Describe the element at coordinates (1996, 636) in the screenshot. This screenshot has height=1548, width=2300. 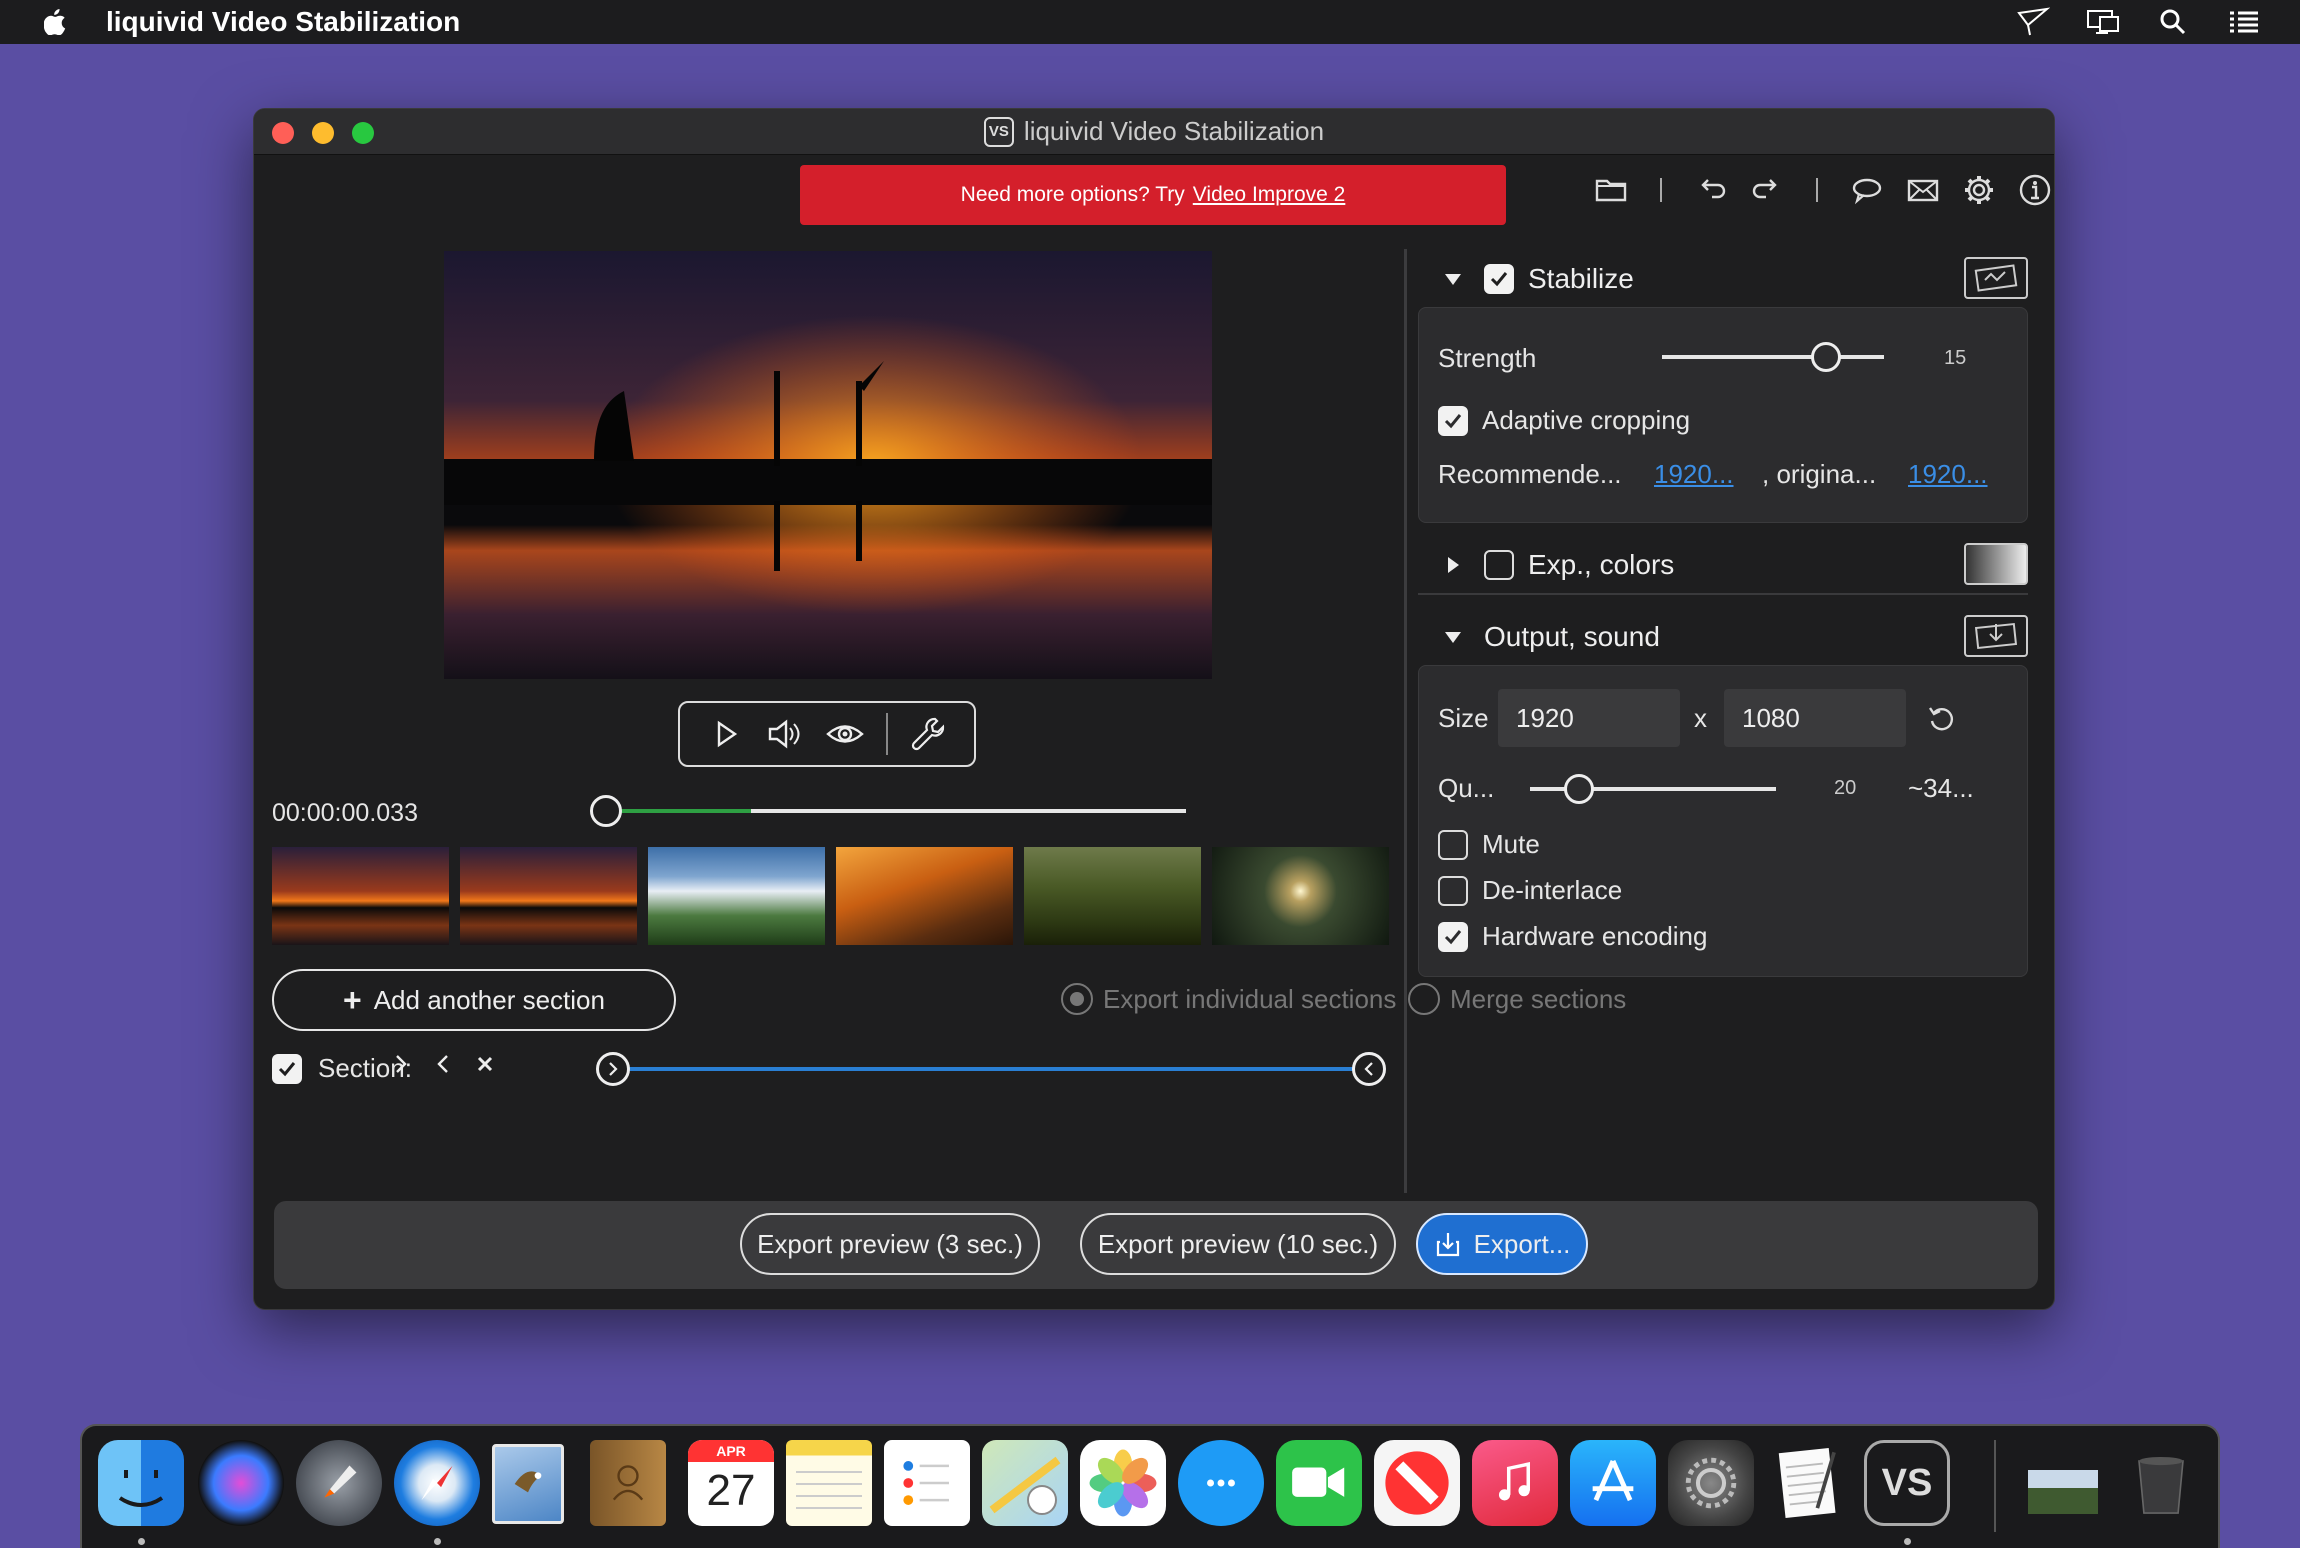
I see `output-export-icon` at that location.